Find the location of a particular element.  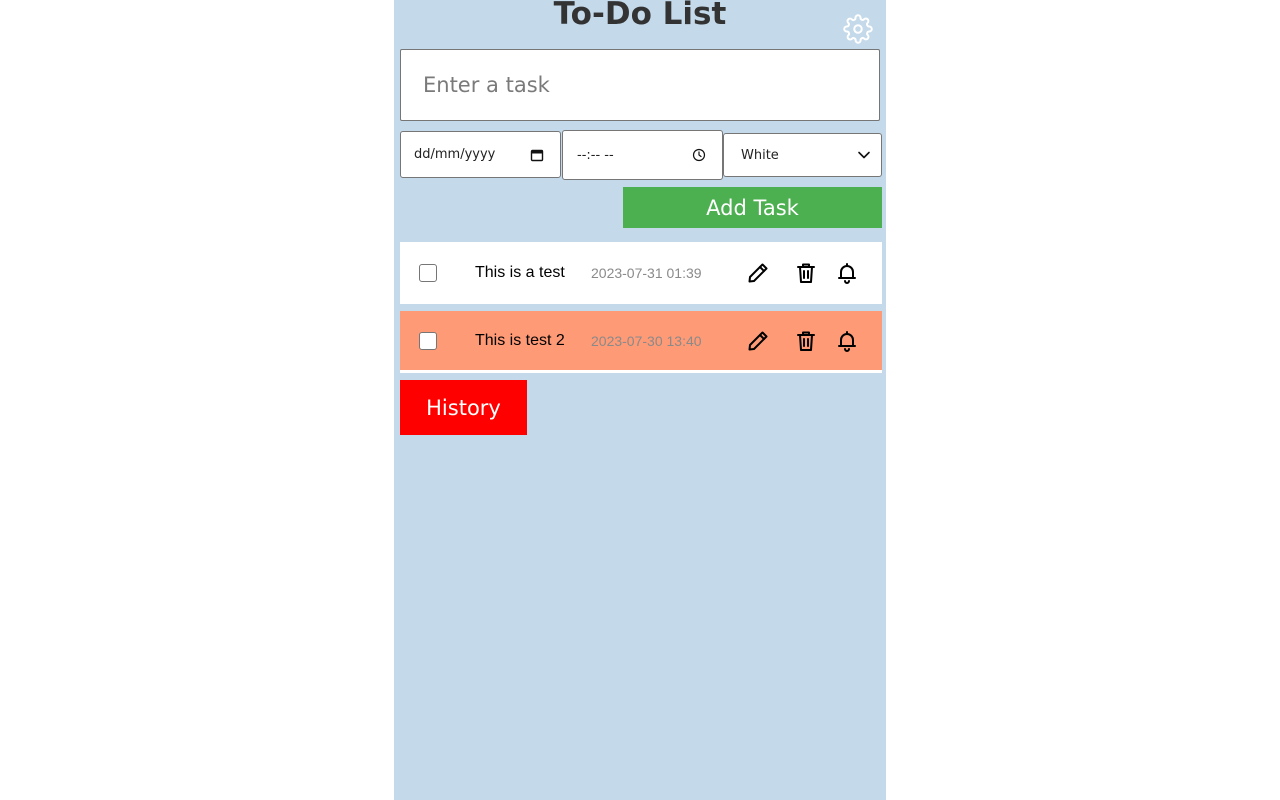

date-input: dd/mm/yyyy is located at coordinates (480, 154).